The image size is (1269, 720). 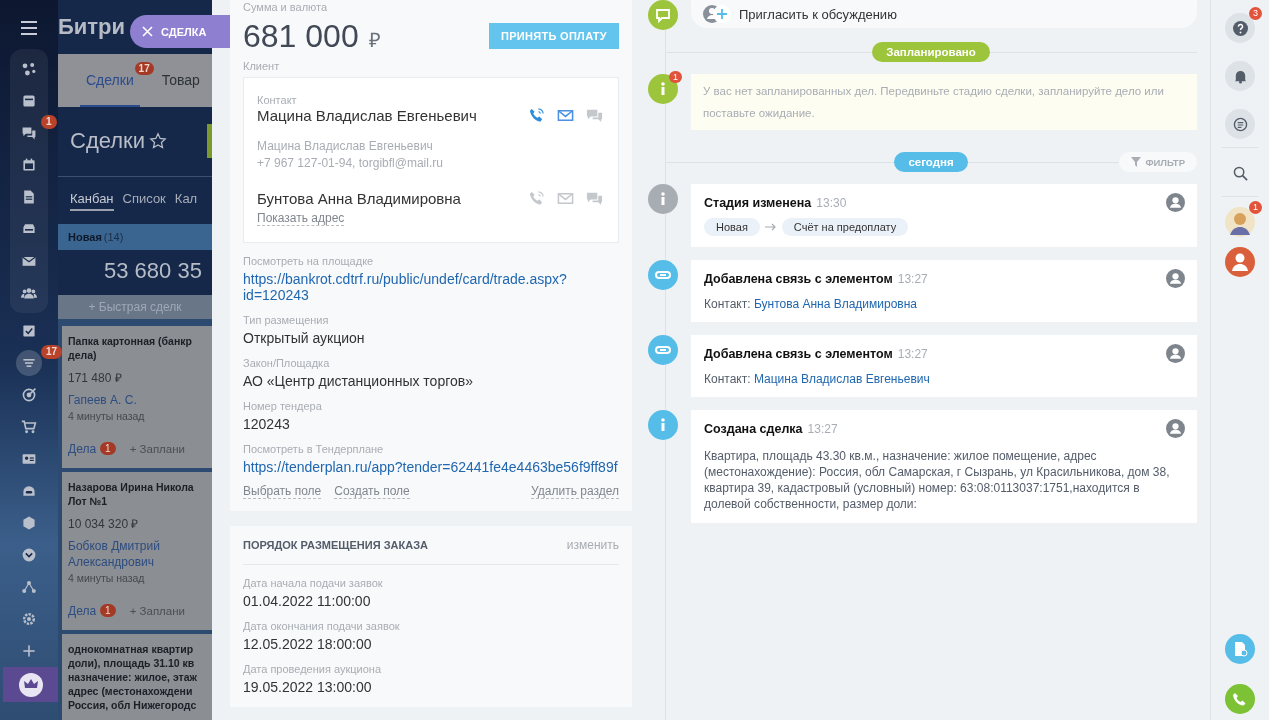 What do you see at coordinates (29, 459) in the screenshot?
I see `contact-card-icon` at bounding box center [29, 459].